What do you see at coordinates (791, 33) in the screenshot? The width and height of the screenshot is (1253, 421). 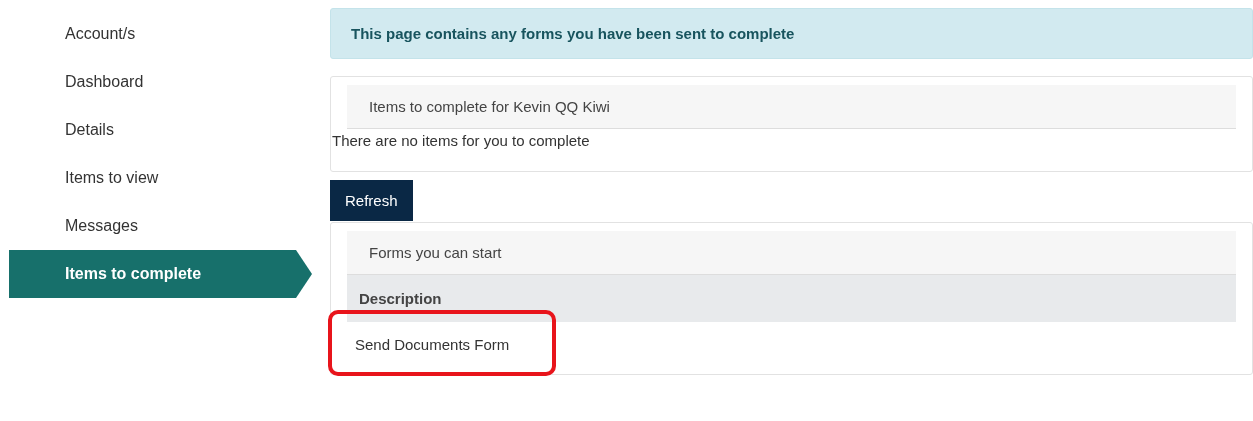 I see `info-notice: This page contains any forms you have been sent to complete` at bounding box center [791, 33].